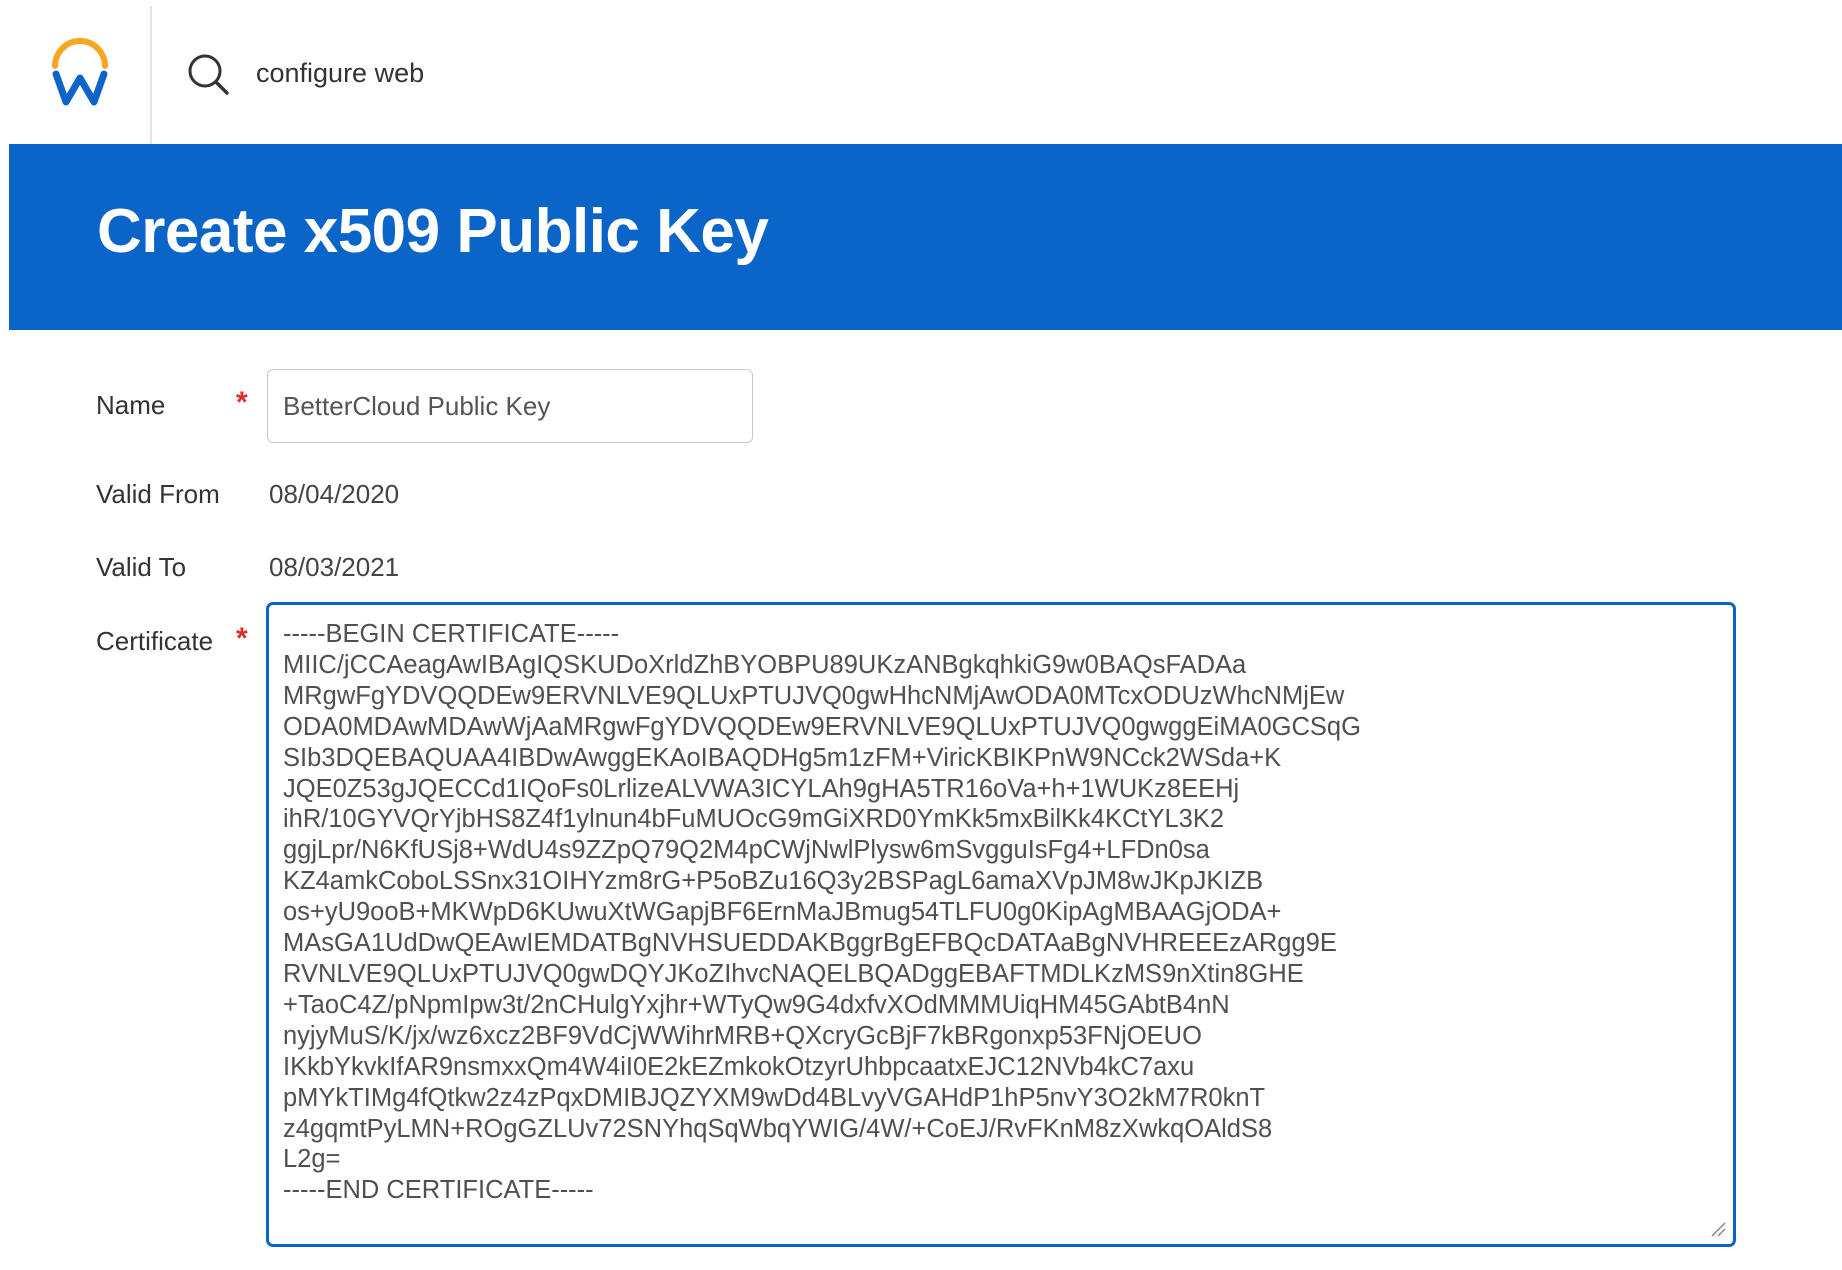 Image resolution: width=1842 pixels, height=1270 pixels. What do you see at coordinates (334, 567) in the screenshot?
I see `valid-to-value: 08/03/2021` at bounding box center [334, 567].